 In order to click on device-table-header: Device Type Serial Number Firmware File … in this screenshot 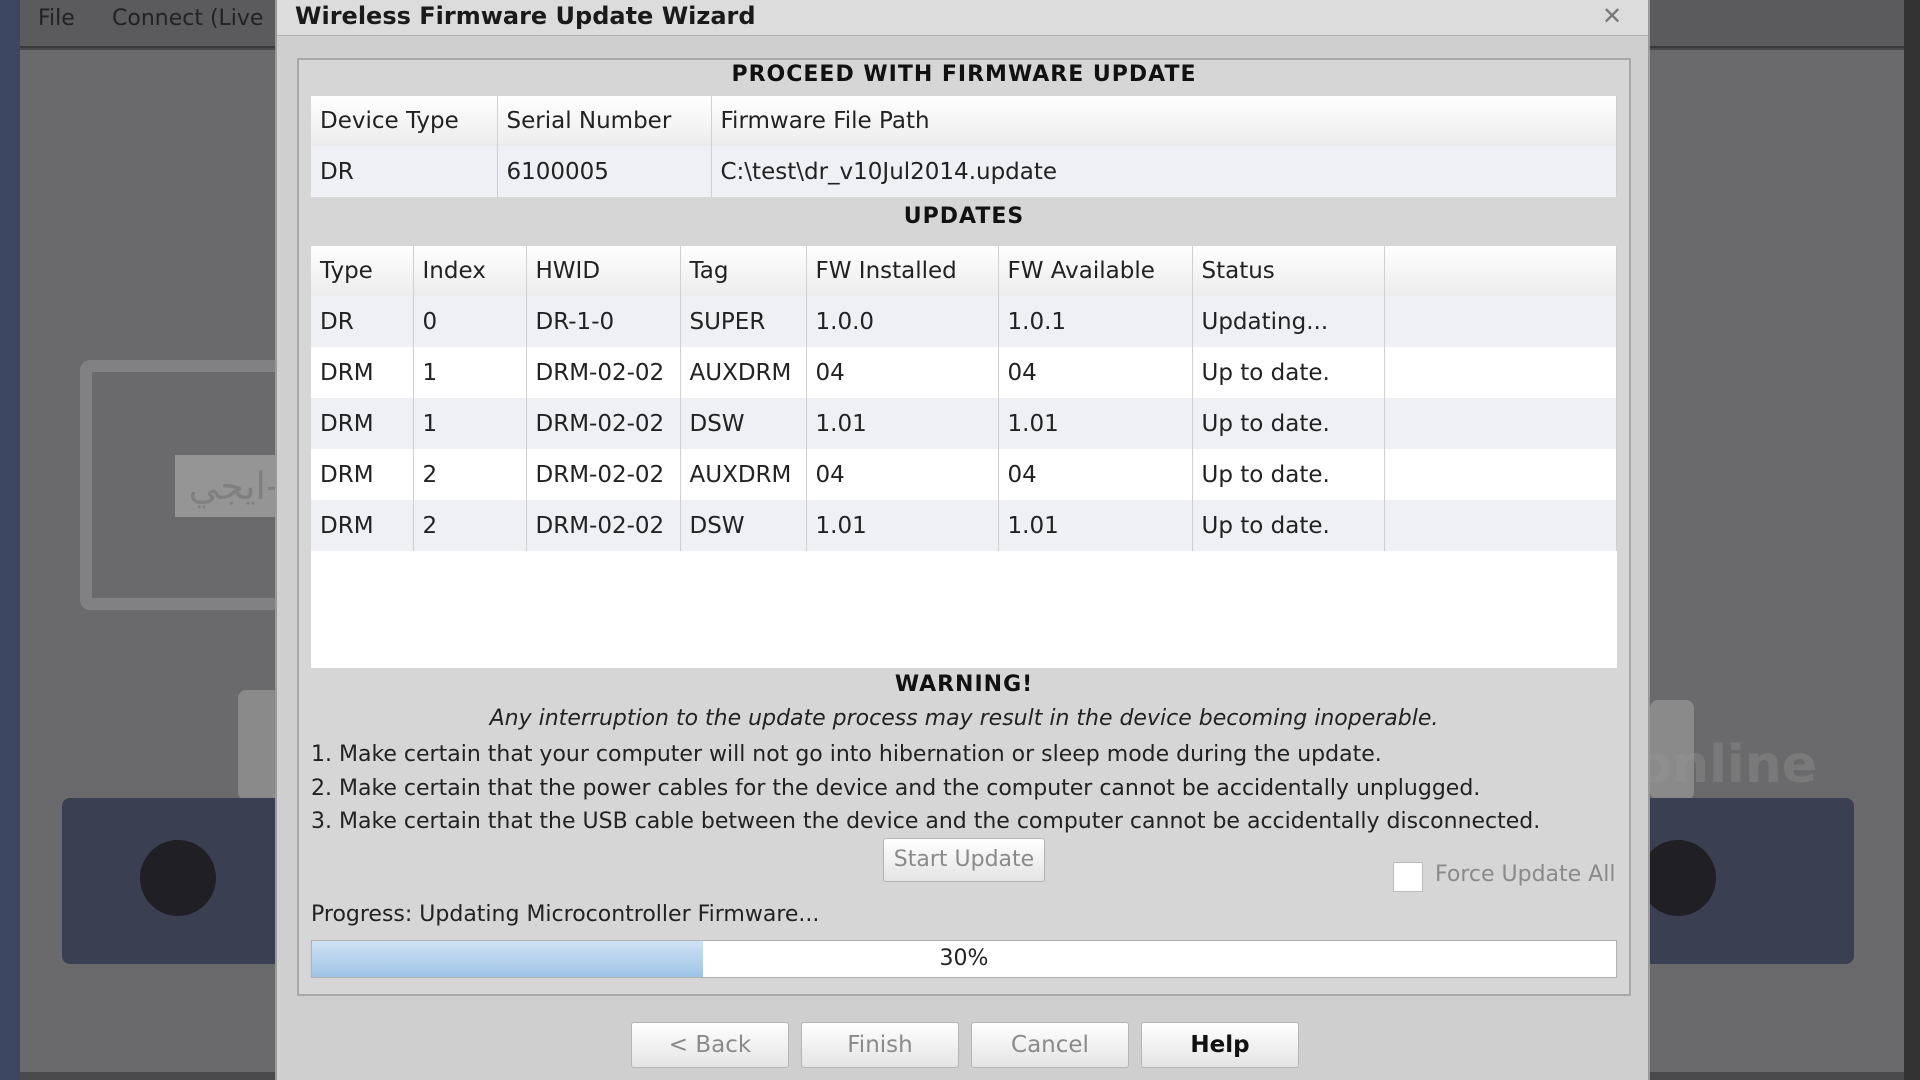, I will do `click(964, 121)`.